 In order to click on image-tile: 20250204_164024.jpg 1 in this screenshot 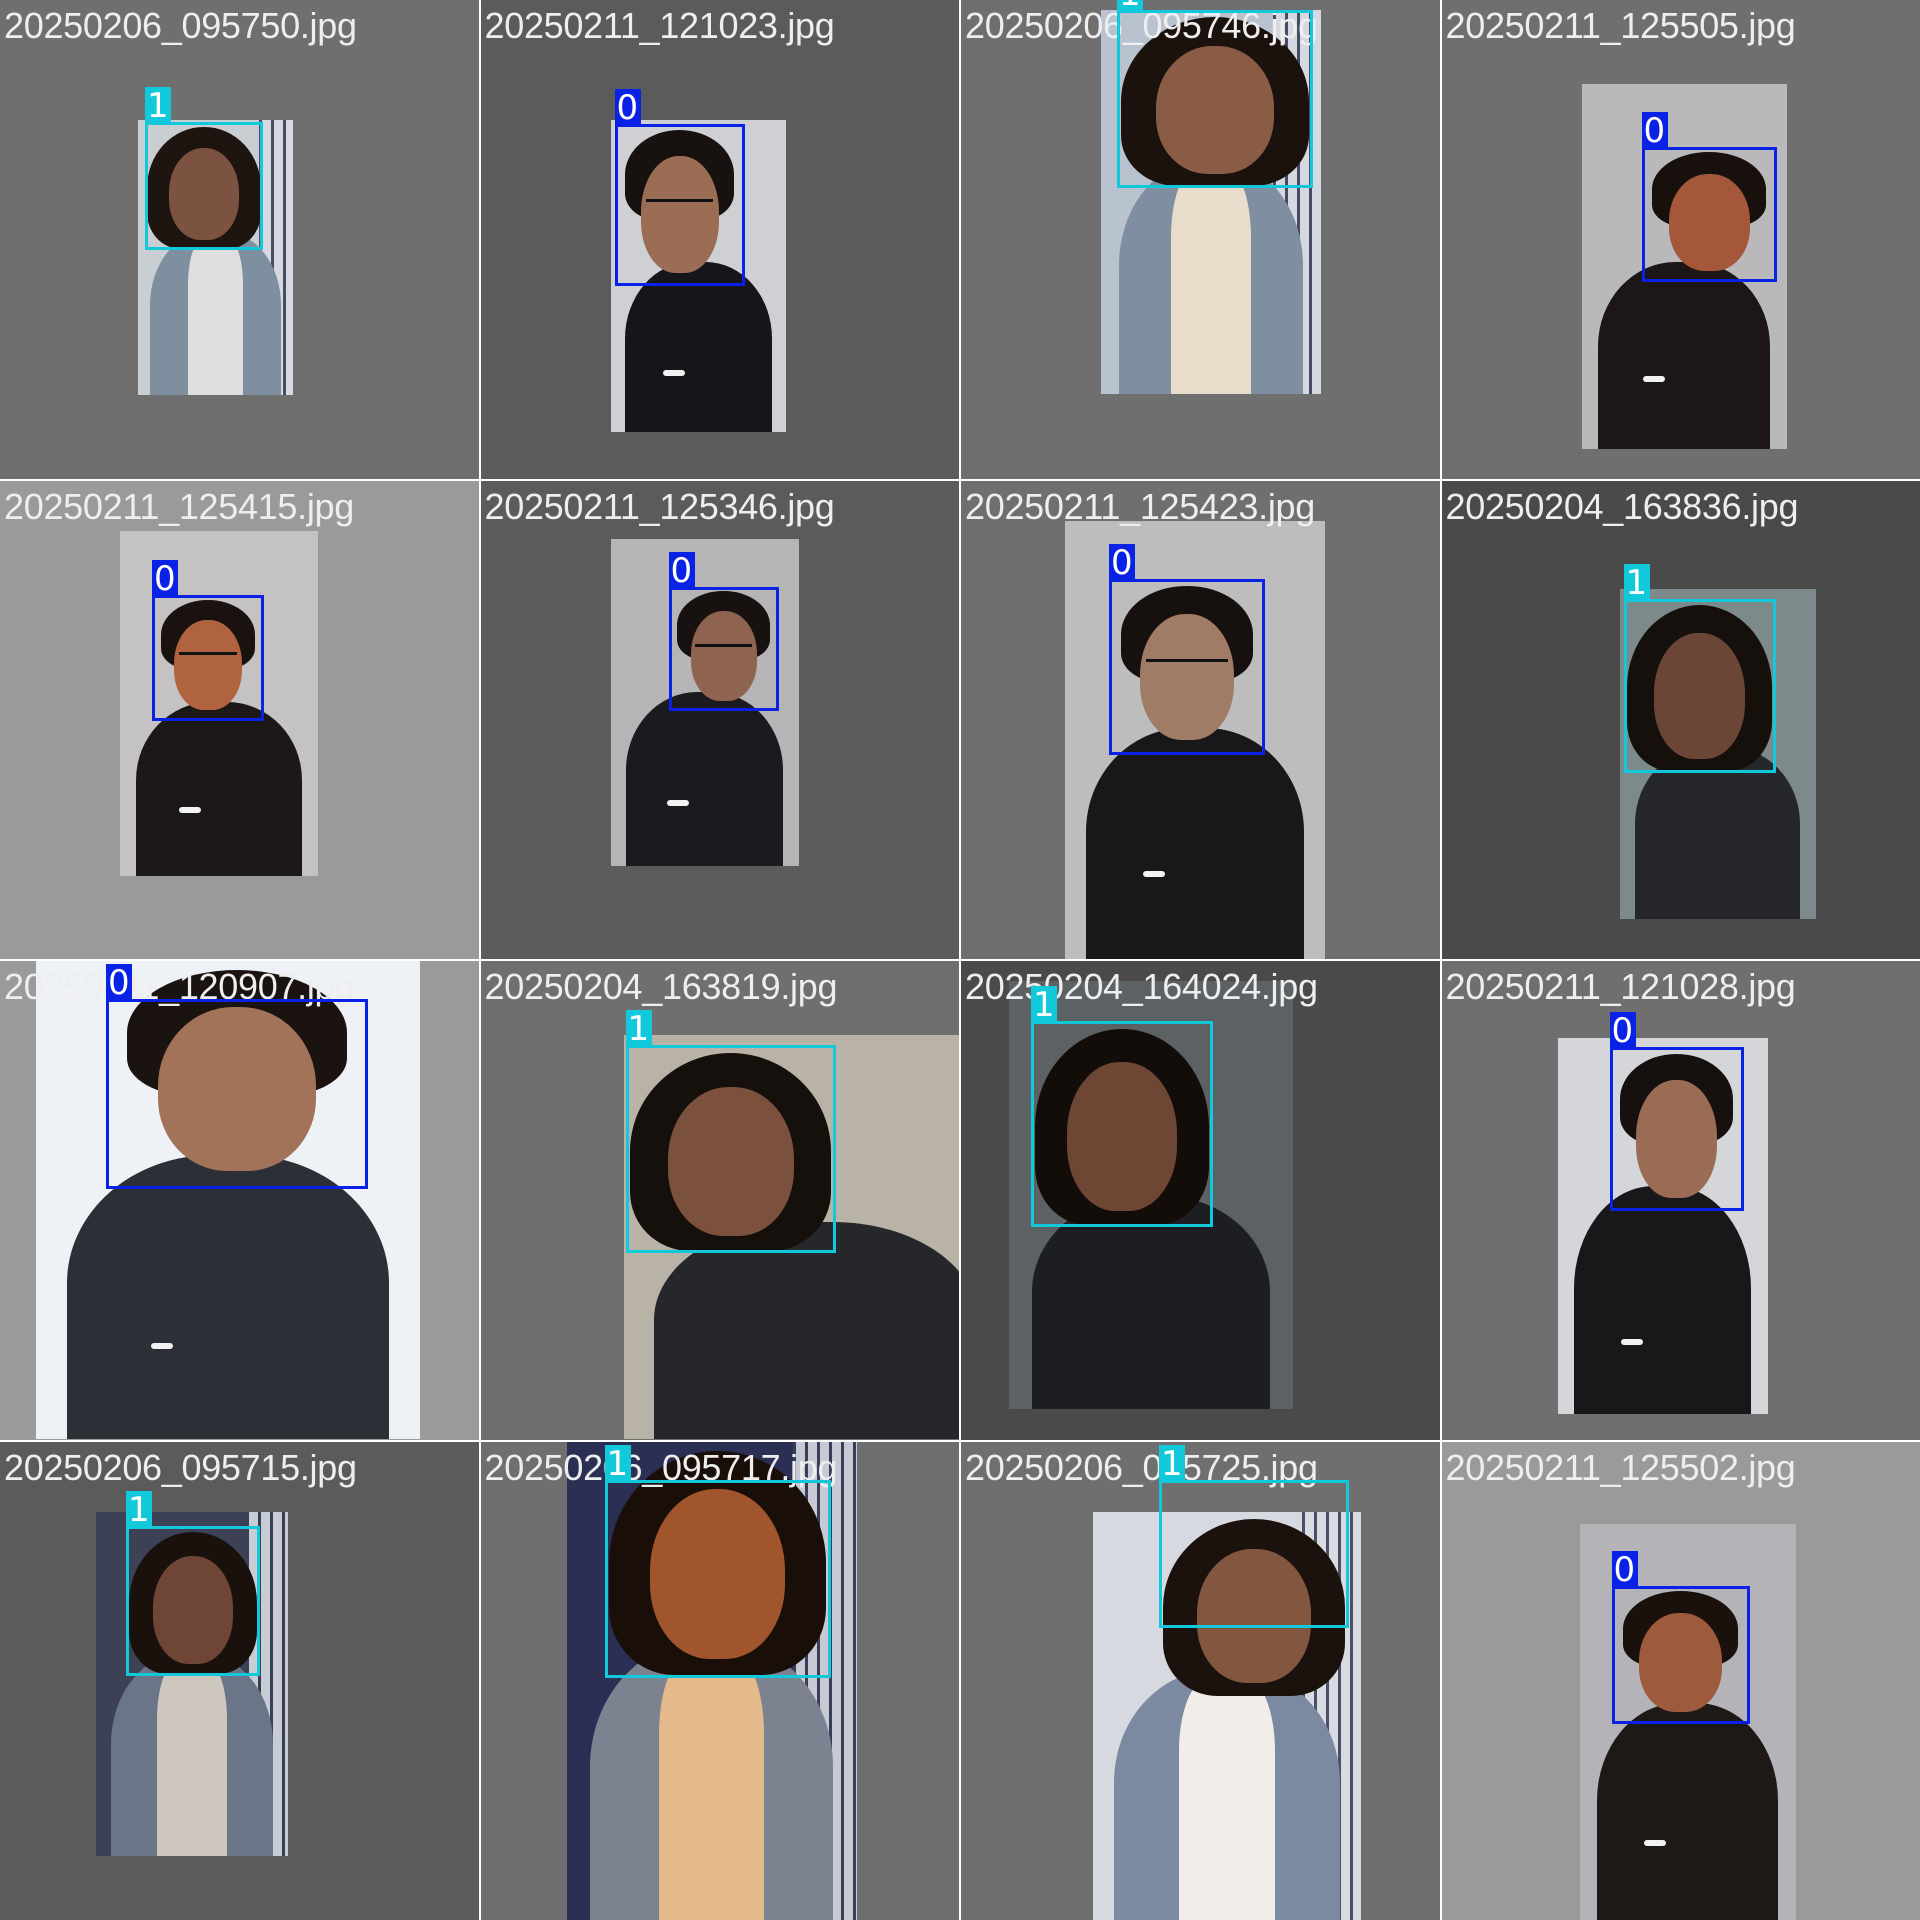, I will do `click(1200, 1200)`.